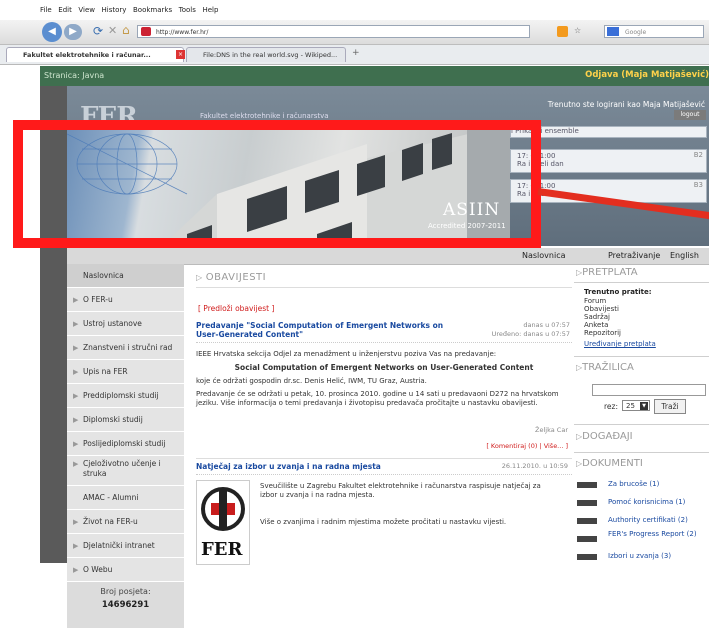 This screenshot has width=709, height=628. What do you see at coordinates (125, 570) in the screenshot?
I see `leftnav-item-oweb: ▶ O Webu` at bounding box center [125, 570].